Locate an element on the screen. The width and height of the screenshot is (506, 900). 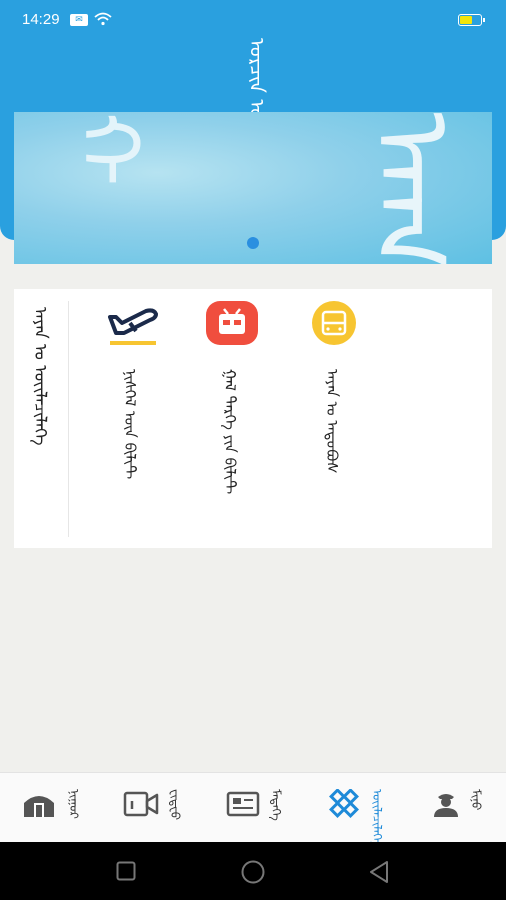
banner-glyph-right: ᠠᠭ is located at coordinates (411, 188).